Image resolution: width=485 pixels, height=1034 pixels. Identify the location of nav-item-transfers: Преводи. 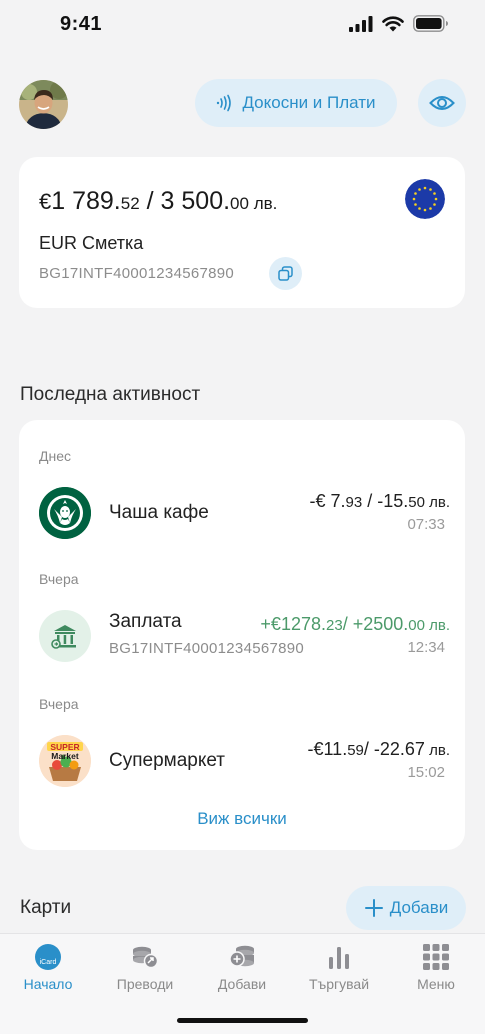
(145, 967).